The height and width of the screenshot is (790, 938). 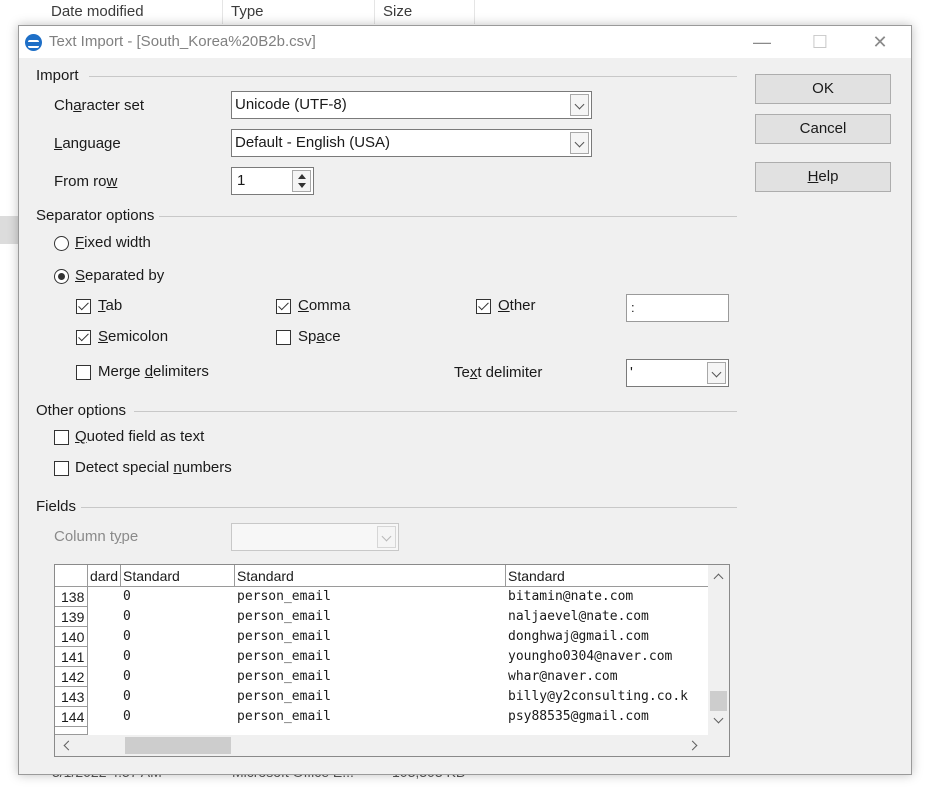 What do you see at coordinates (61, 468) in the screenshot?
I see `detect-special-numbers-checkbox` at bounding box center [61, 468].